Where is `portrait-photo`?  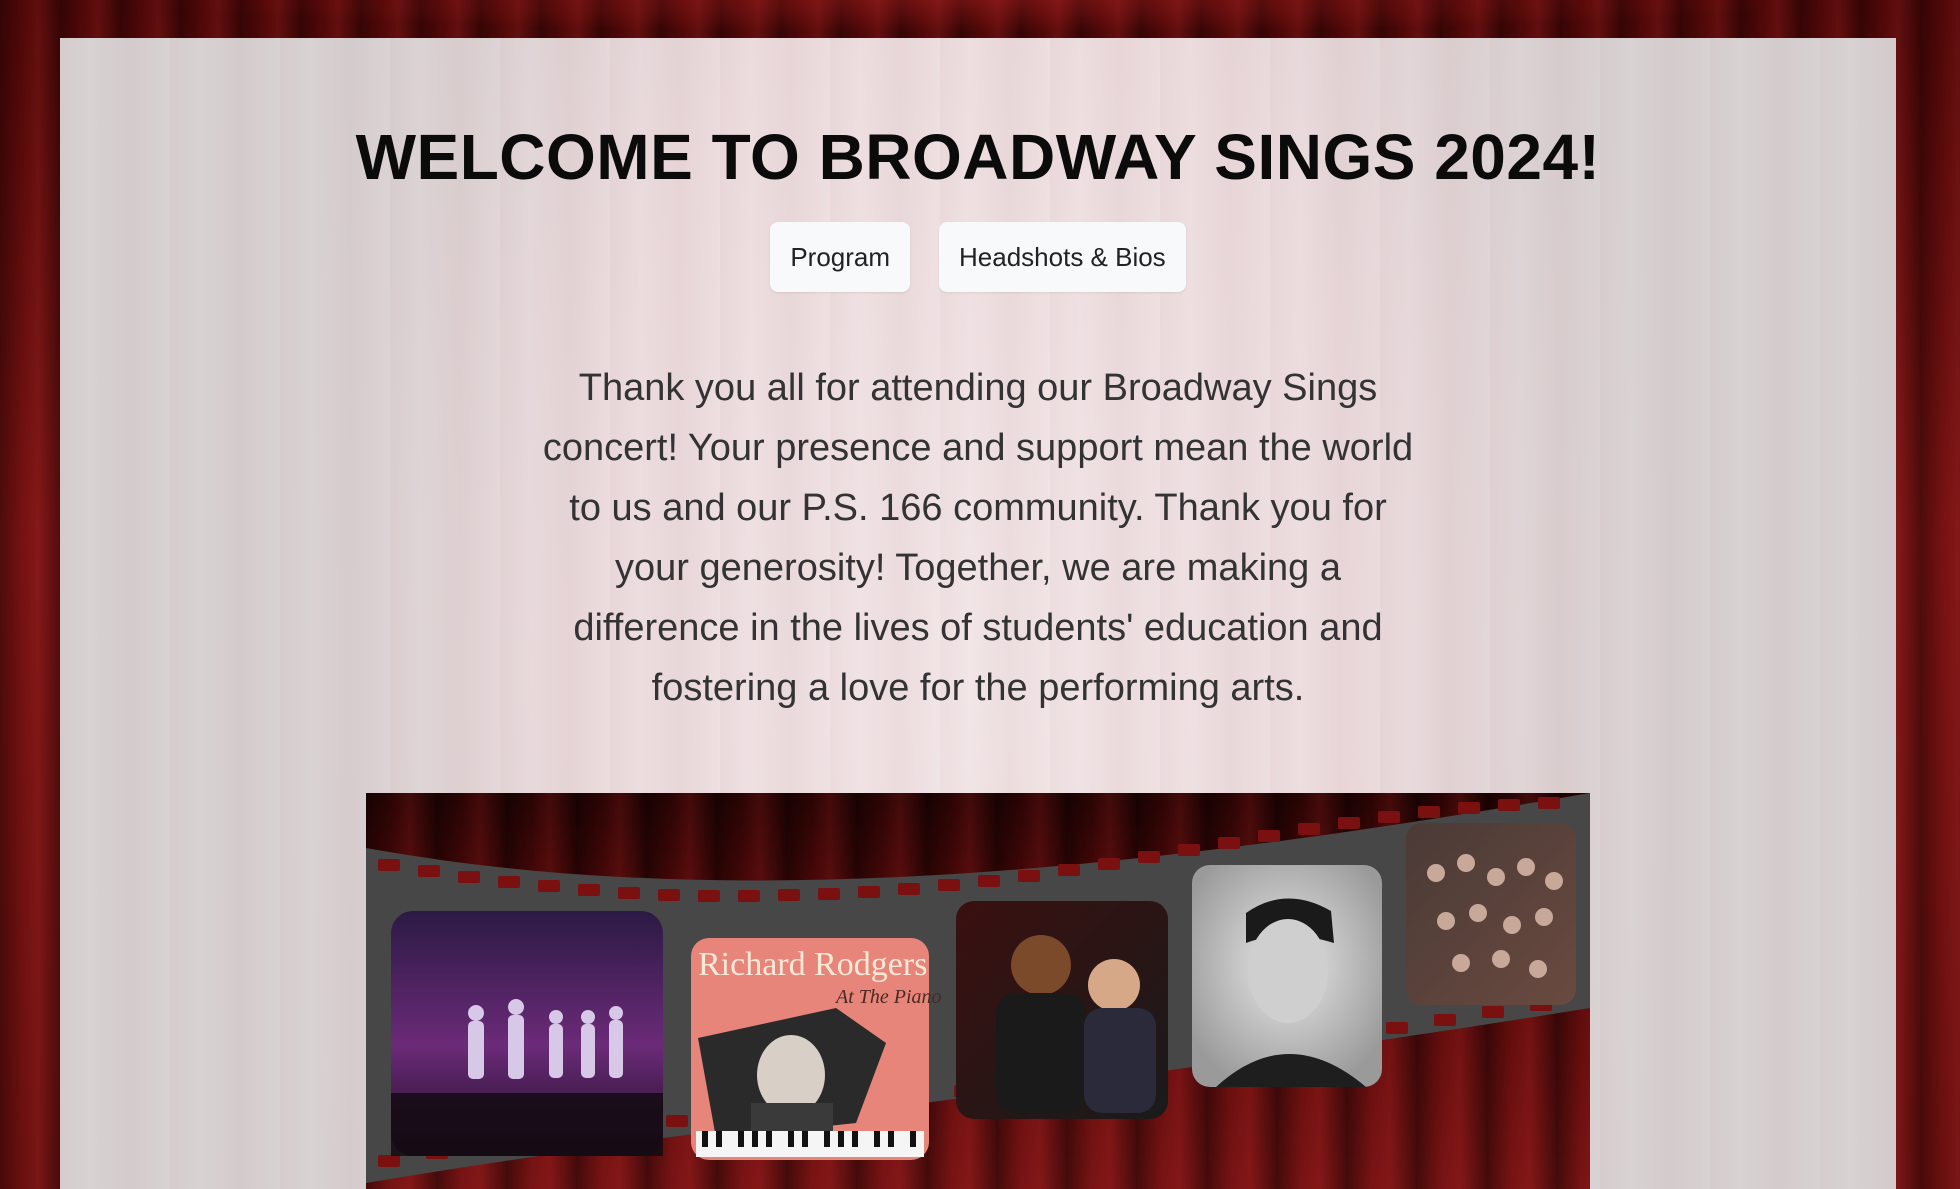
portrait-photo is located at coordinates (1287, 976).